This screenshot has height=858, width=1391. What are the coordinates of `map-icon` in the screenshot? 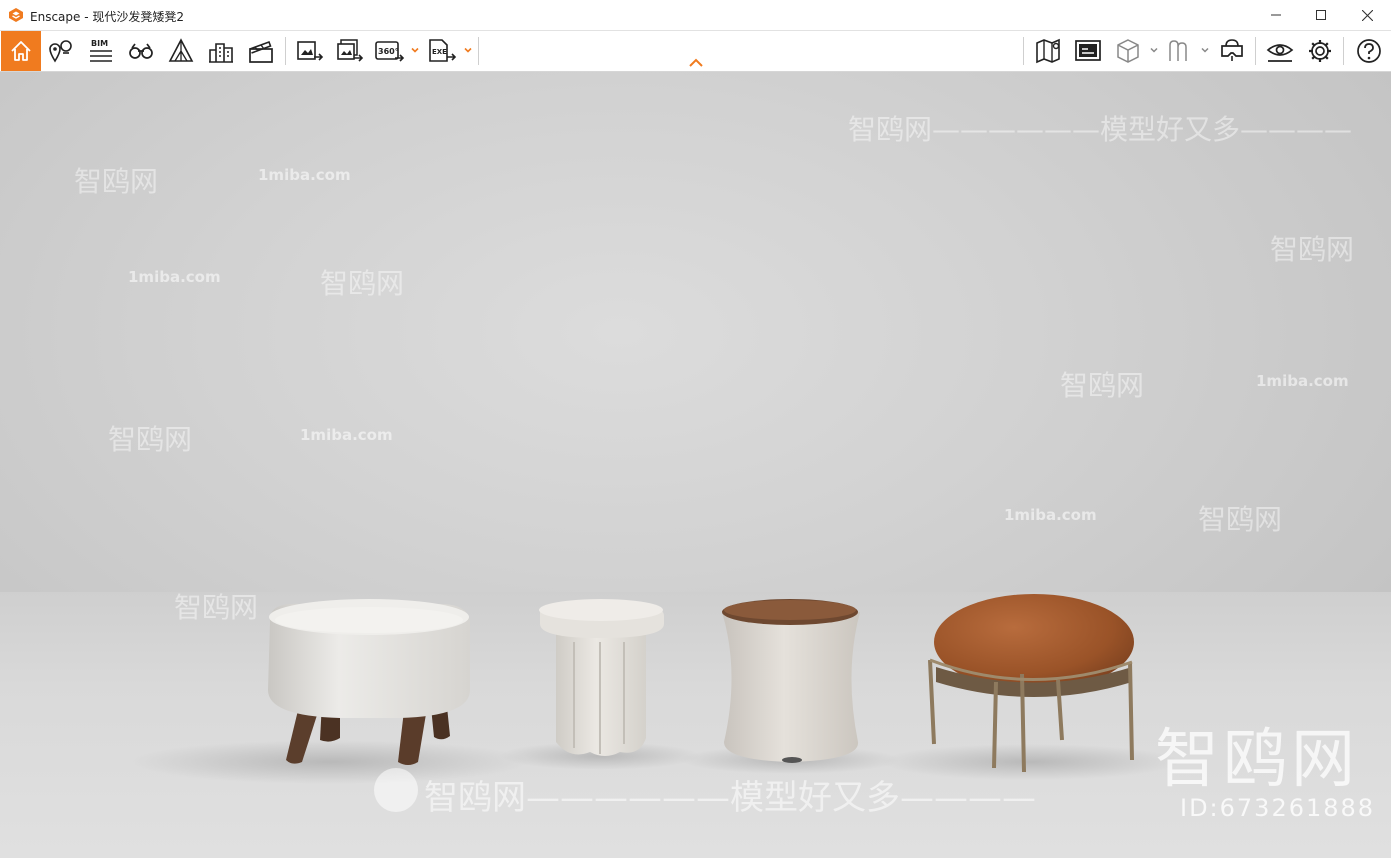 It's located at (1048, 51).